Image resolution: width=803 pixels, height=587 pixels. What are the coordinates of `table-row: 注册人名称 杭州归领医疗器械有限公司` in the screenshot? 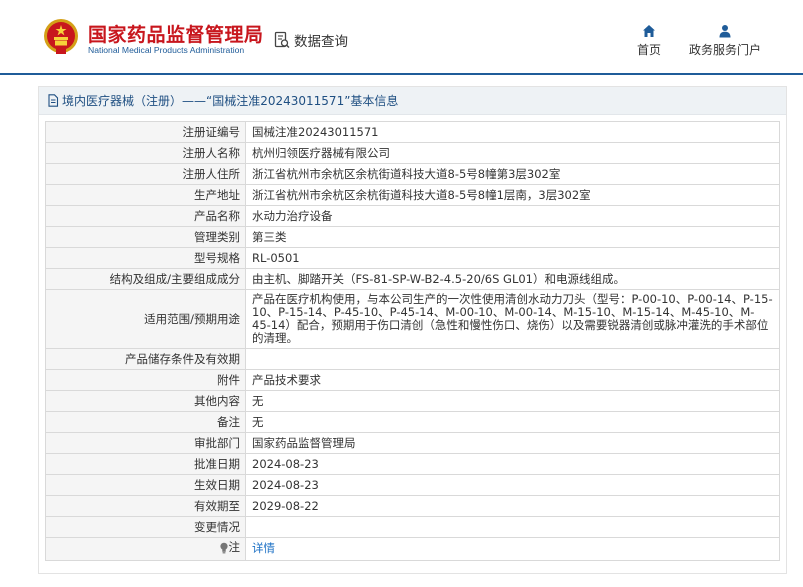 It's located at (412, 153).